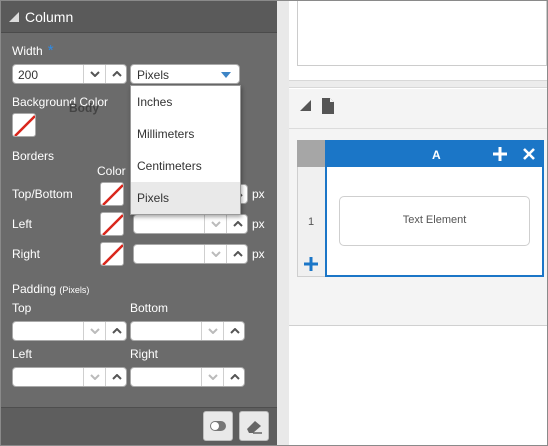  I want to click on unit-option-pixels: Pixels, so click(185, 198).